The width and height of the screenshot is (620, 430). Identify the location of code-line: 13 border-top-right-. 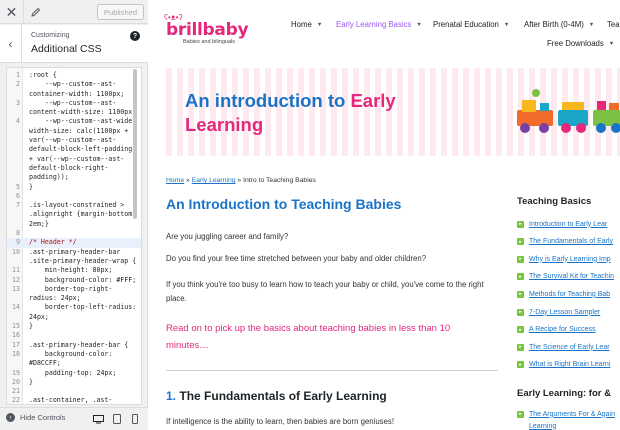
(74, 289).